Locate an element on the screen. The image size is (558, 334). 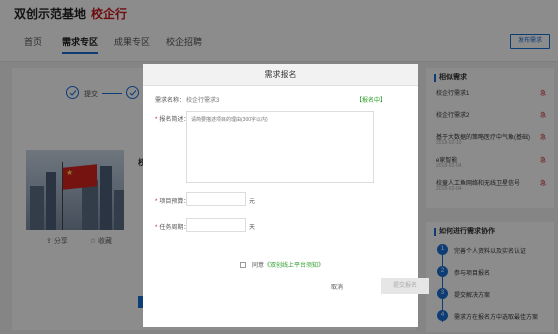
agree-text: 同意 is located at coordinates (258, 266).